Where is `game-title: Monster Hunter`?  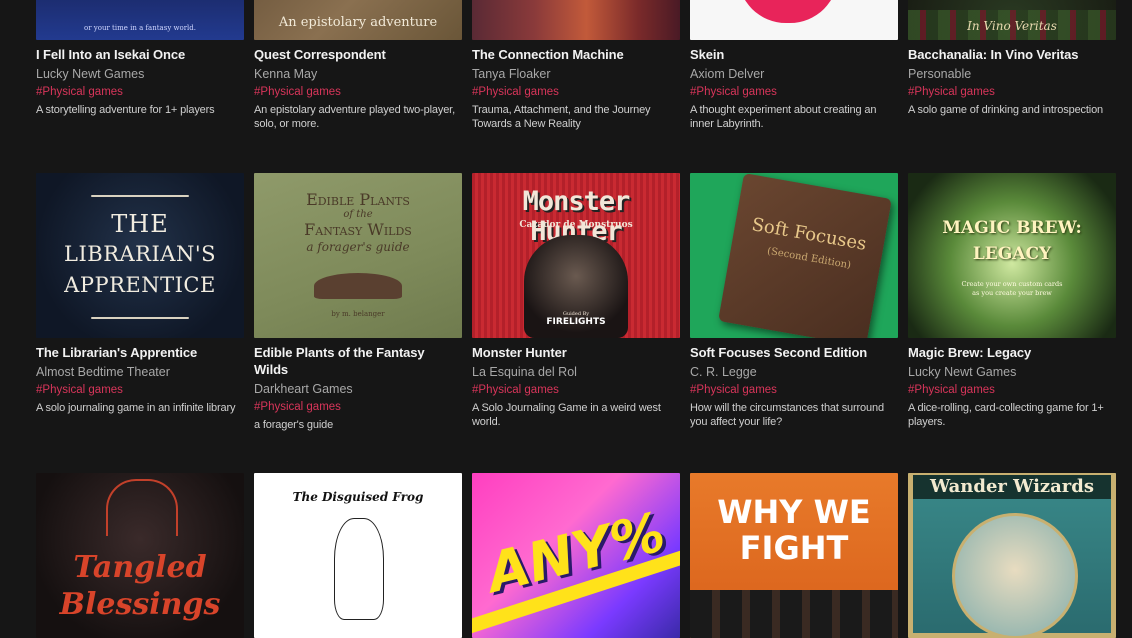
game-title: Monster Hunter is located at coordinates (576, 352).